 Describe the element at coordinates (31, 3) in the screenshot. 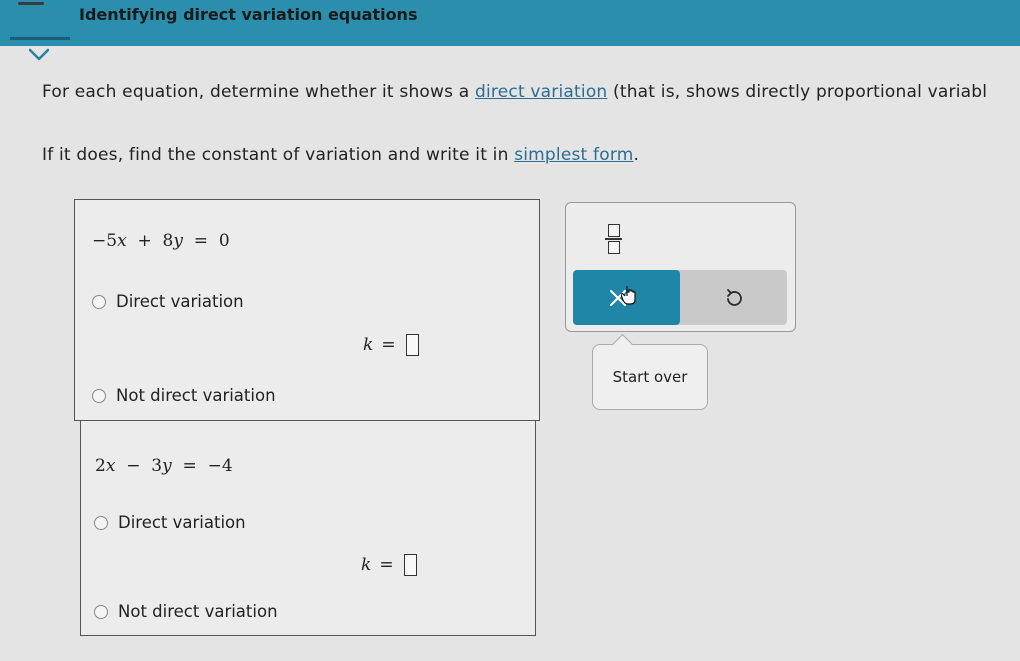

I see `menu-icon` at that location.